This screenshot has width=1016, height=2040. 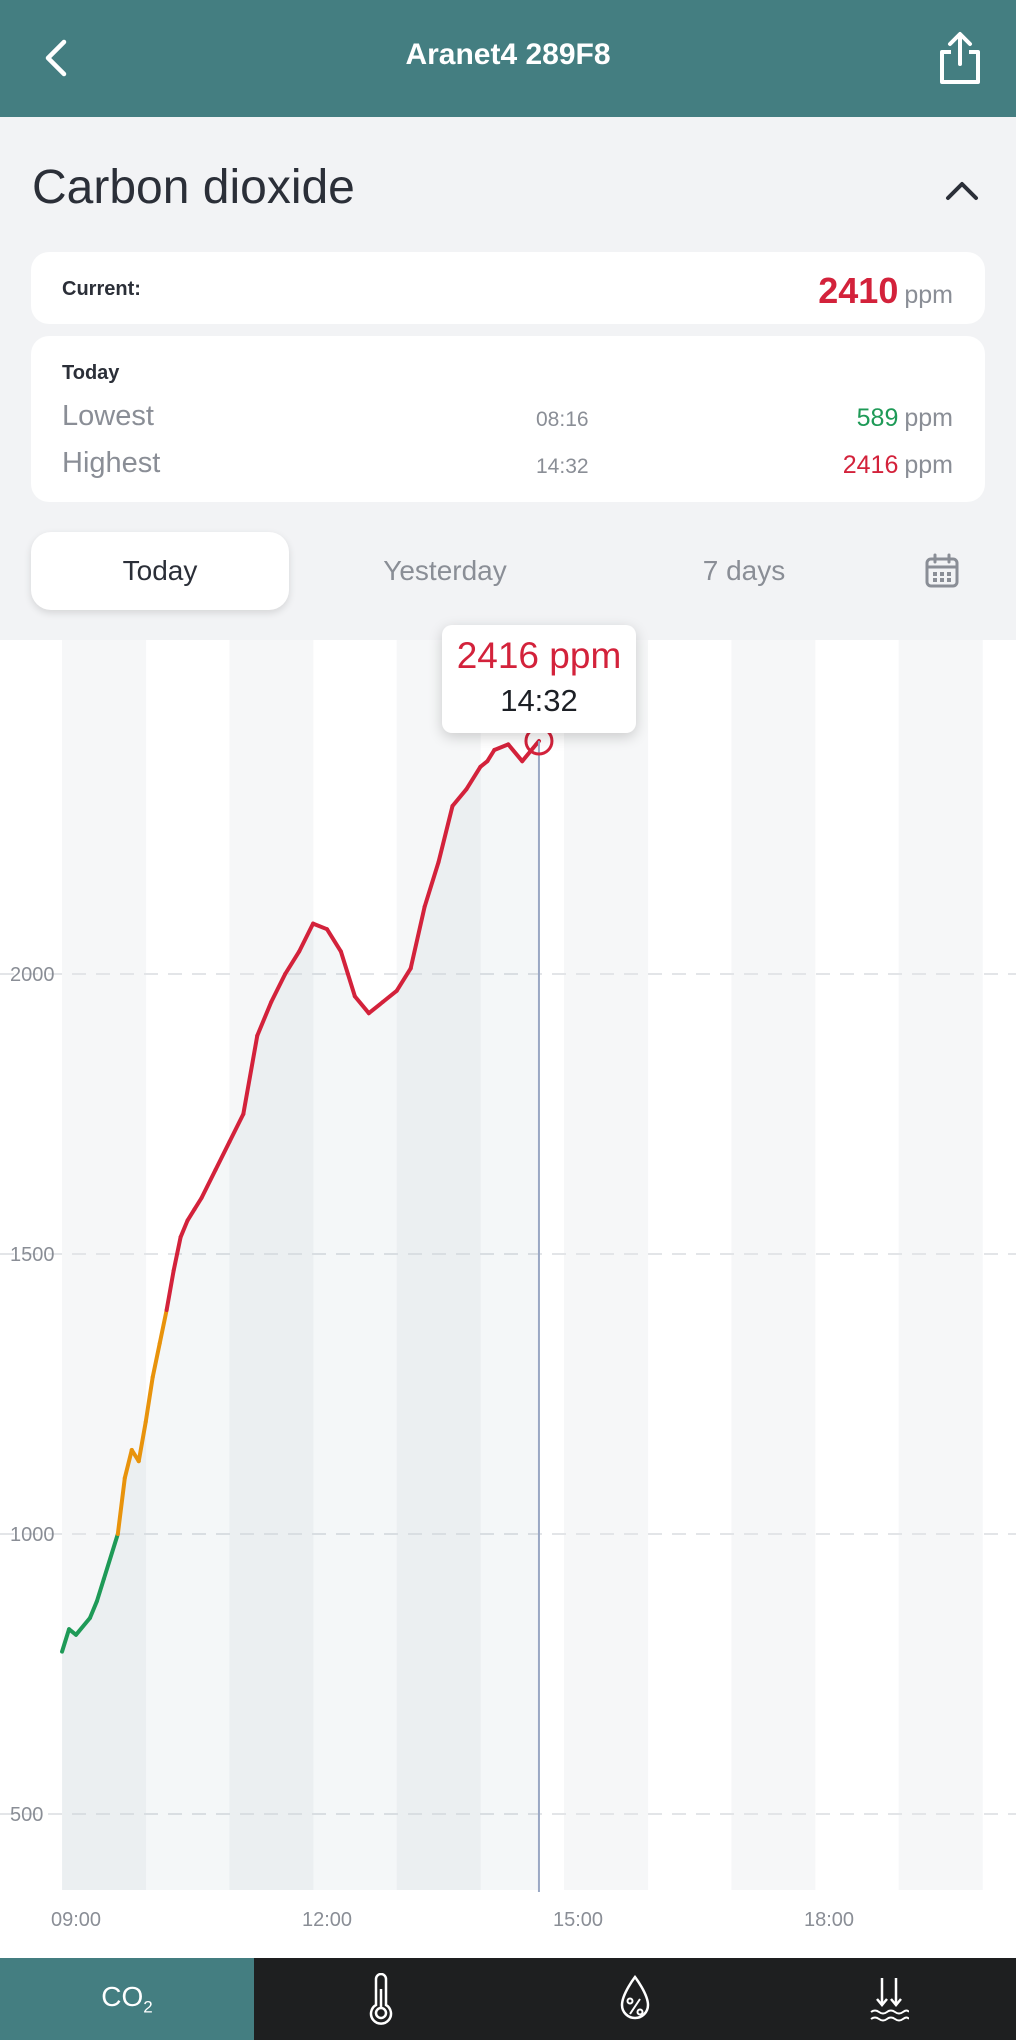 I want to click on nav-humidity, so click(x=635, y=1999).